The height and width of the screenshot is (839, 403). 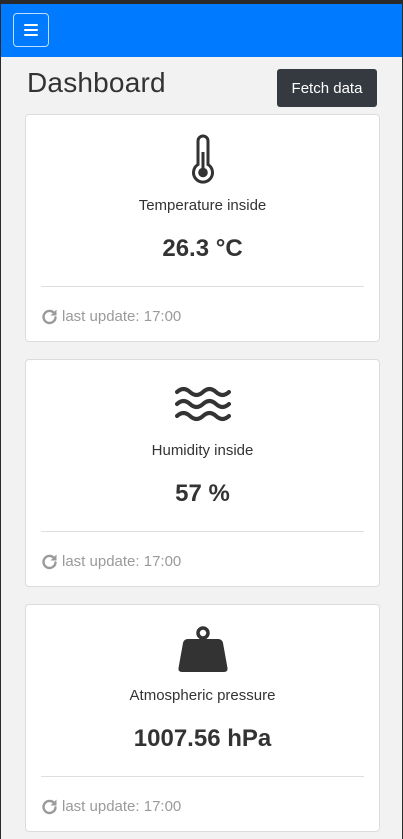 What do you see at coordinates (202, 248) in the screenshot?
I see `card-value: 26.3 °C` at bounding box center [202, 248].